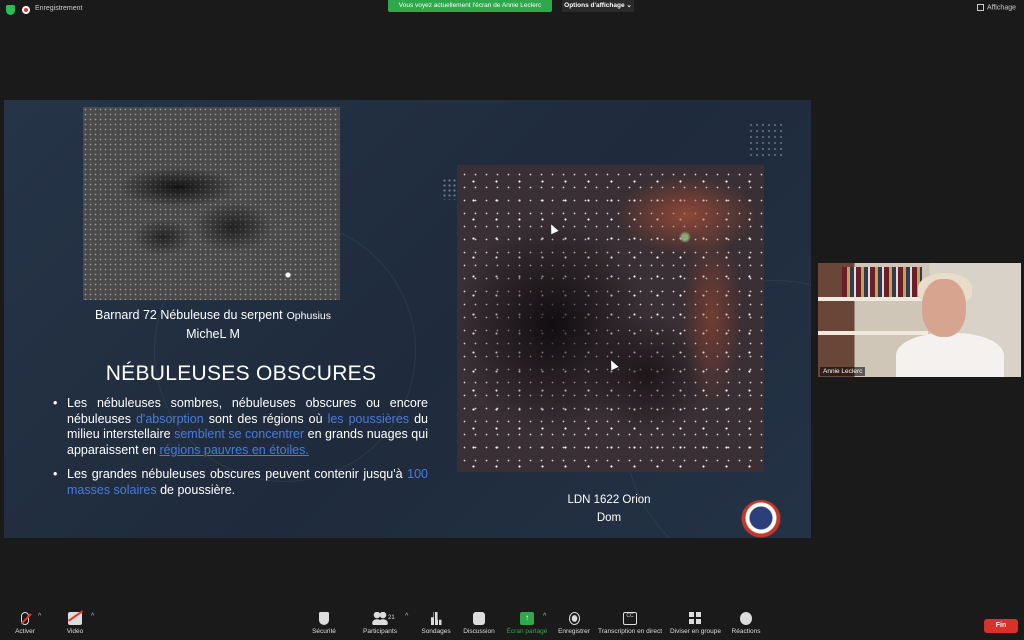 The image size is (1024, 640). What do you see at coordinates (746, 618) in the screenshot?
I see `emoji-reaction-icon` at bounding box center [746, 618].